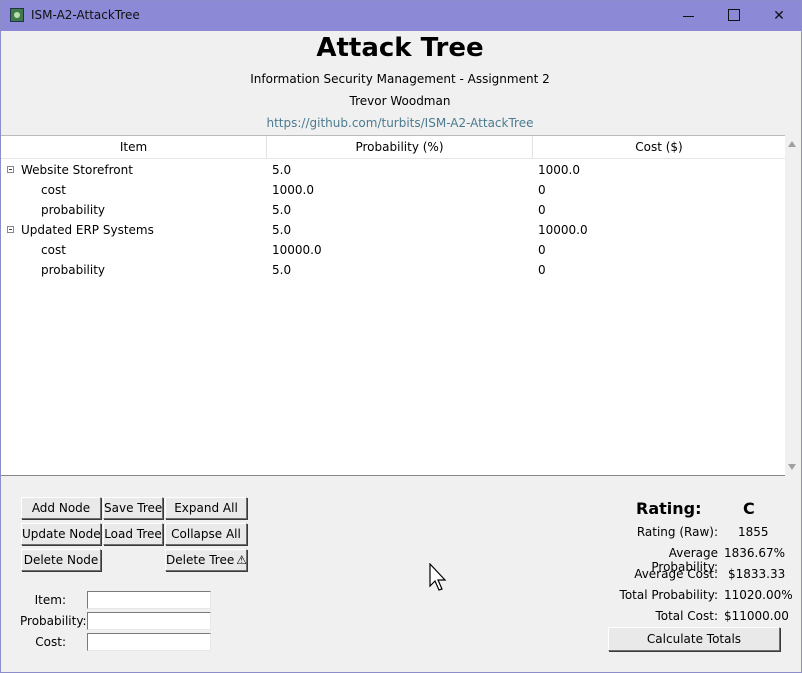 This screenshot has width=802, height=673. What do you see at coordinates (297, 250) in the screenshot?
I see `row-probability: 10000.0` at bounding box center [297, 250].